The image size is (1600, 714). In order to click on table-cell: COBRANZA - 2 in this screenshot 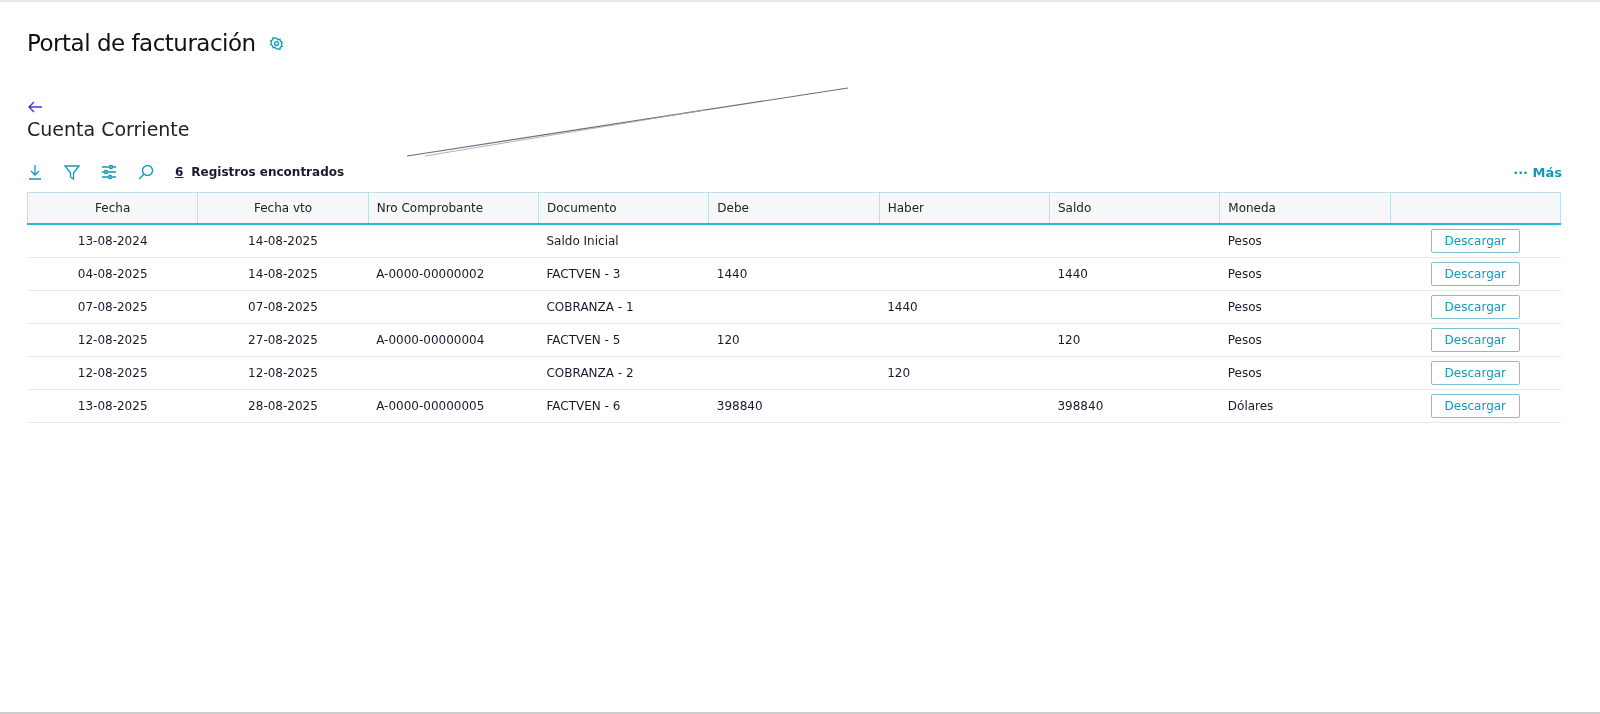, I will do `click(590, 373)`.